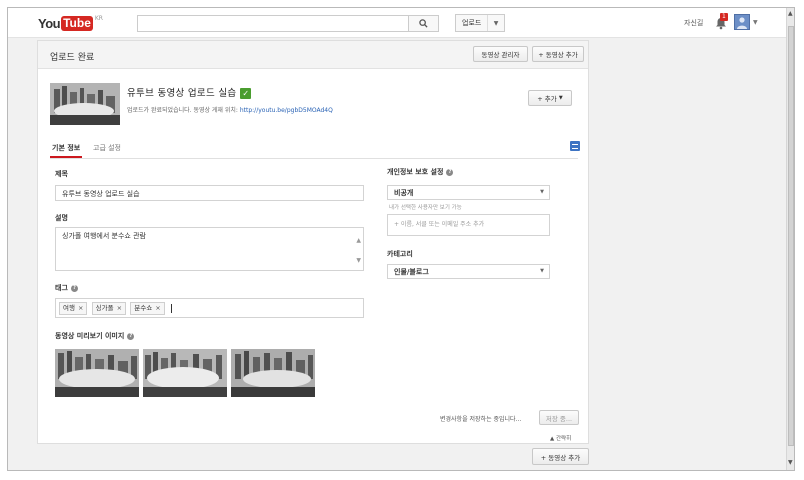 Image resolution: width=804 pixels, height=480 pixels. I want to click on active-tab-indicator, so click(66, 157).